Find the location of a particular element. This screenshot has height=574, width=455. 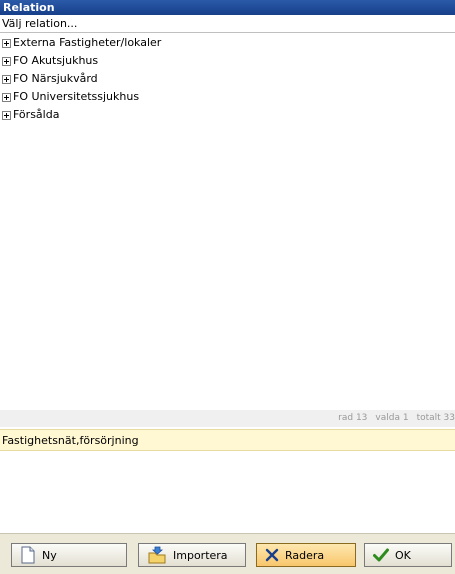

selected-count: valda 1 is located at coordinates (392, 418).